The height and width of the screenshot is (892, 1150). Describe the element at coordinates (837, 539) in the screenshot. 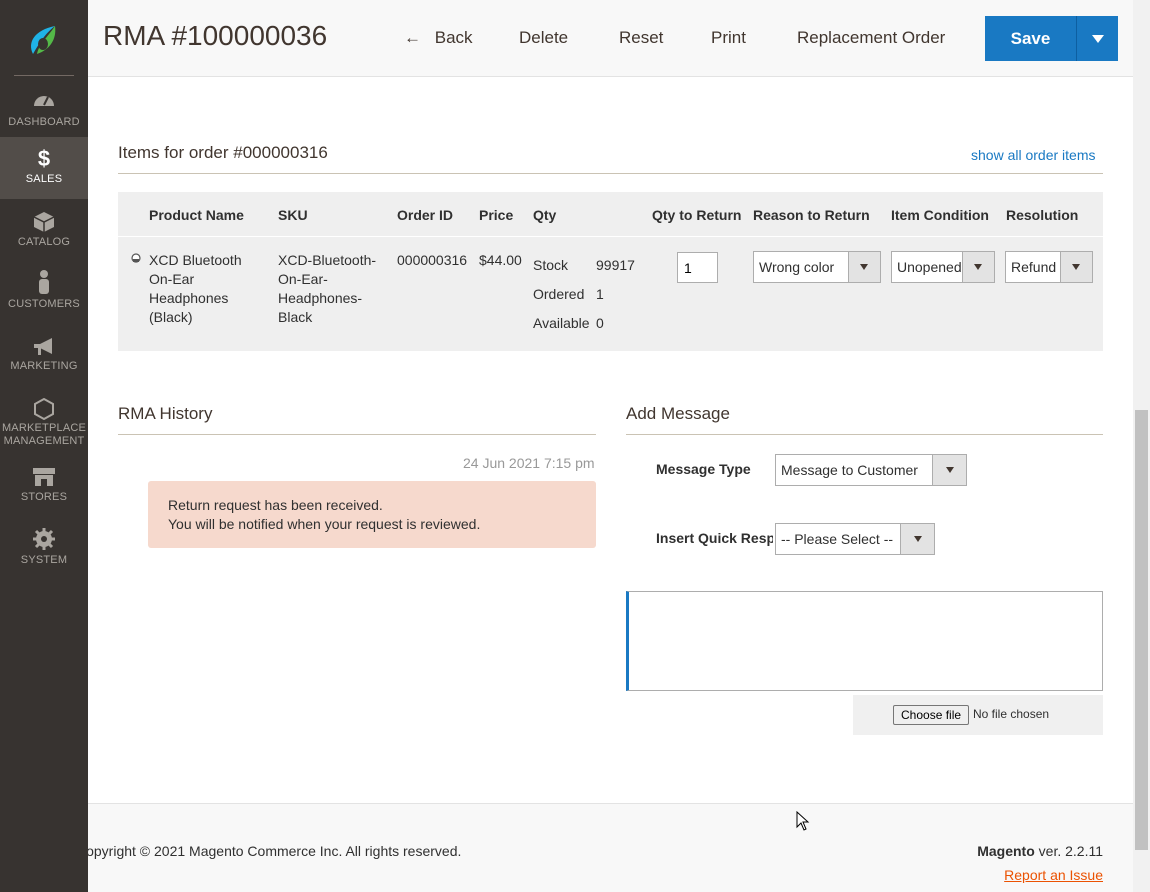

I see `quick-response-value: -- Please Select --` at that location.